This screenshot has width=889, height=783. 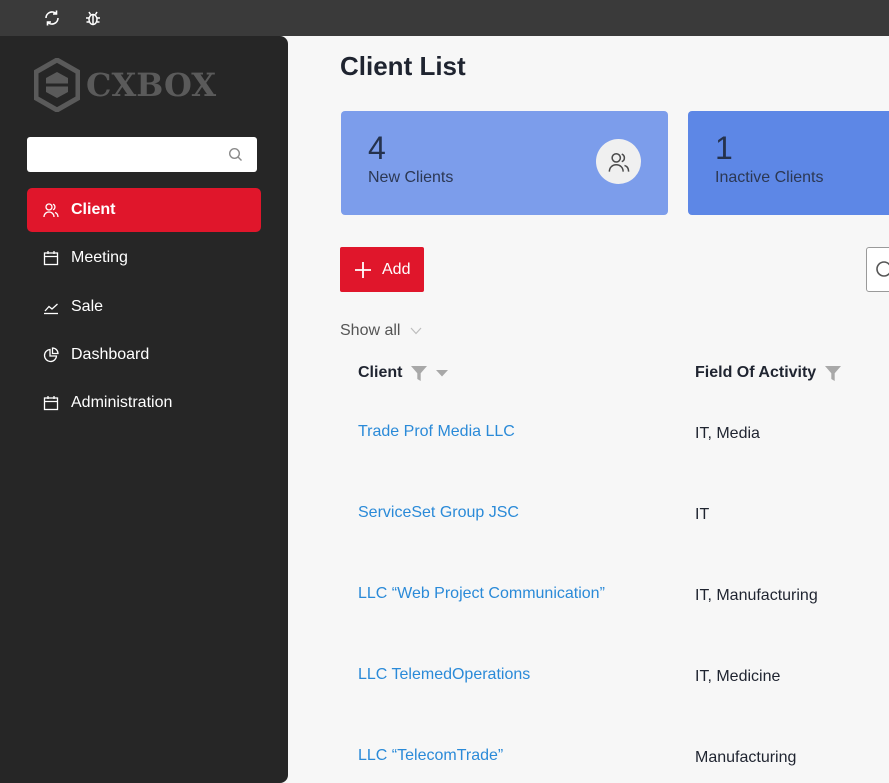 What do you see at coordinates (746, 757) in the screenshot?
I see `field-of-activity-cell: Manufacturing` at bounding box center [746, 757].